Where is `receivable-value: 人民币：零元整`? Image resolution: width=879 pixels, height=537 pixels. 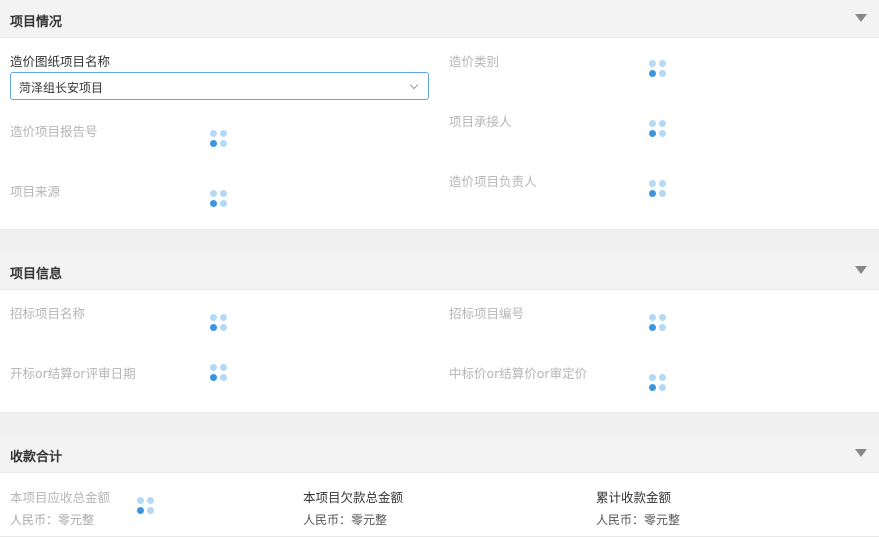
receivable-value: 人民币：零元整 is located at coordinates (52, 520).